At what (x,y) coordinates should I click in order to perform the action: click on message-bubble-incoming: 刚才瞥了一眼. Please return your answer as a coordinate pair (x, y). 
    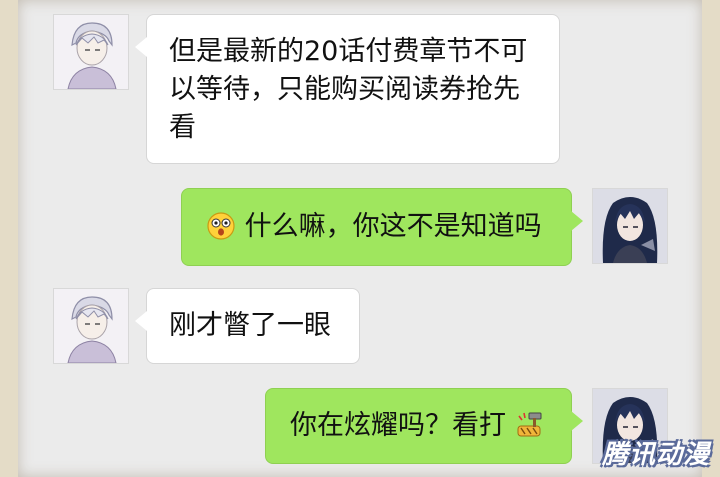
    Looking at the image, I should click on (247, 326).